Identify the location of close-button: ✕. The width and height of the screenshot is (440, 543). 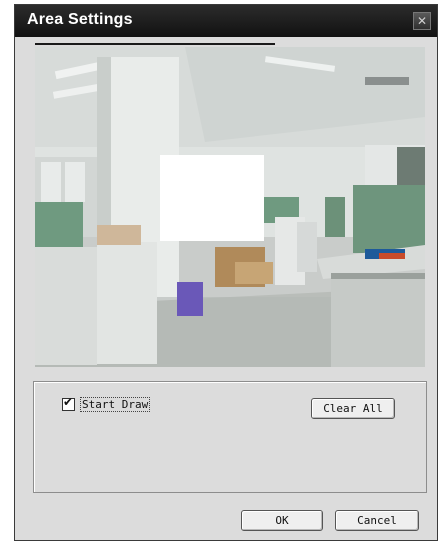
(422, 21).